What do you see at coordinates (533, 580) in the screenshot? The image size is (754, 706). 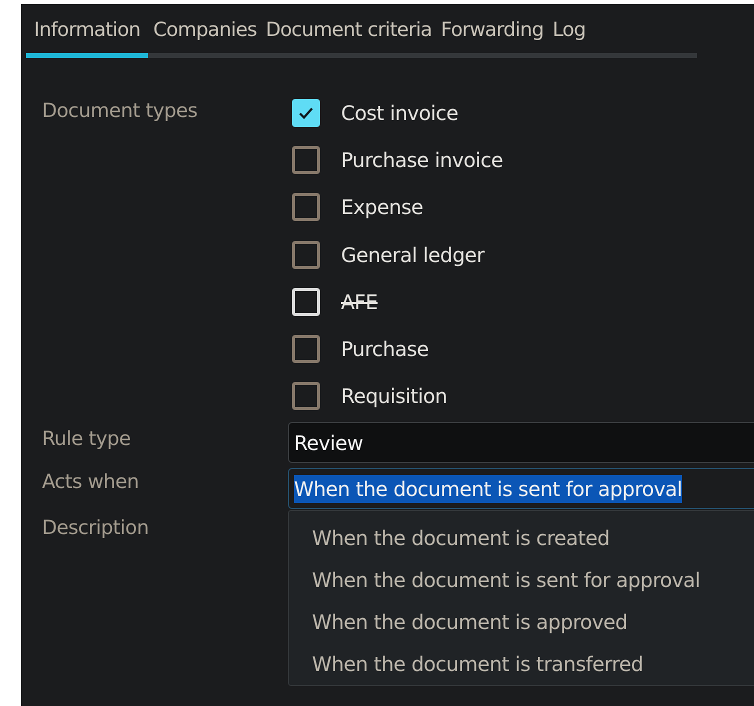 I see `dropdown-option: When the document is sent for approval` at bounding box center [533, 580].